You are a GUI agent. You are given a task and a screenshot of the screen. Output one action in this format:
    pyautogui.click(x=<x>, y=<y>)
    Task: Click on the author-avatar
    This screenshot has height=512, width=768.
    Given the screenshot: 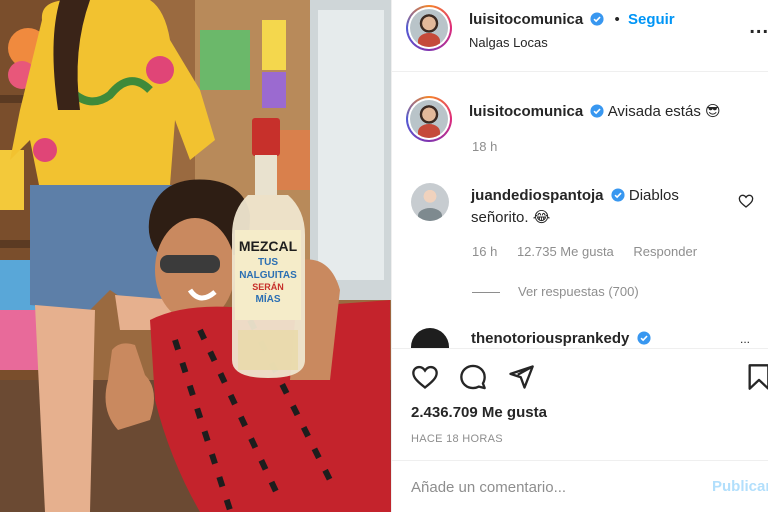 What is the action you would take?
    pyautogui.click(x=429, y=28)
    